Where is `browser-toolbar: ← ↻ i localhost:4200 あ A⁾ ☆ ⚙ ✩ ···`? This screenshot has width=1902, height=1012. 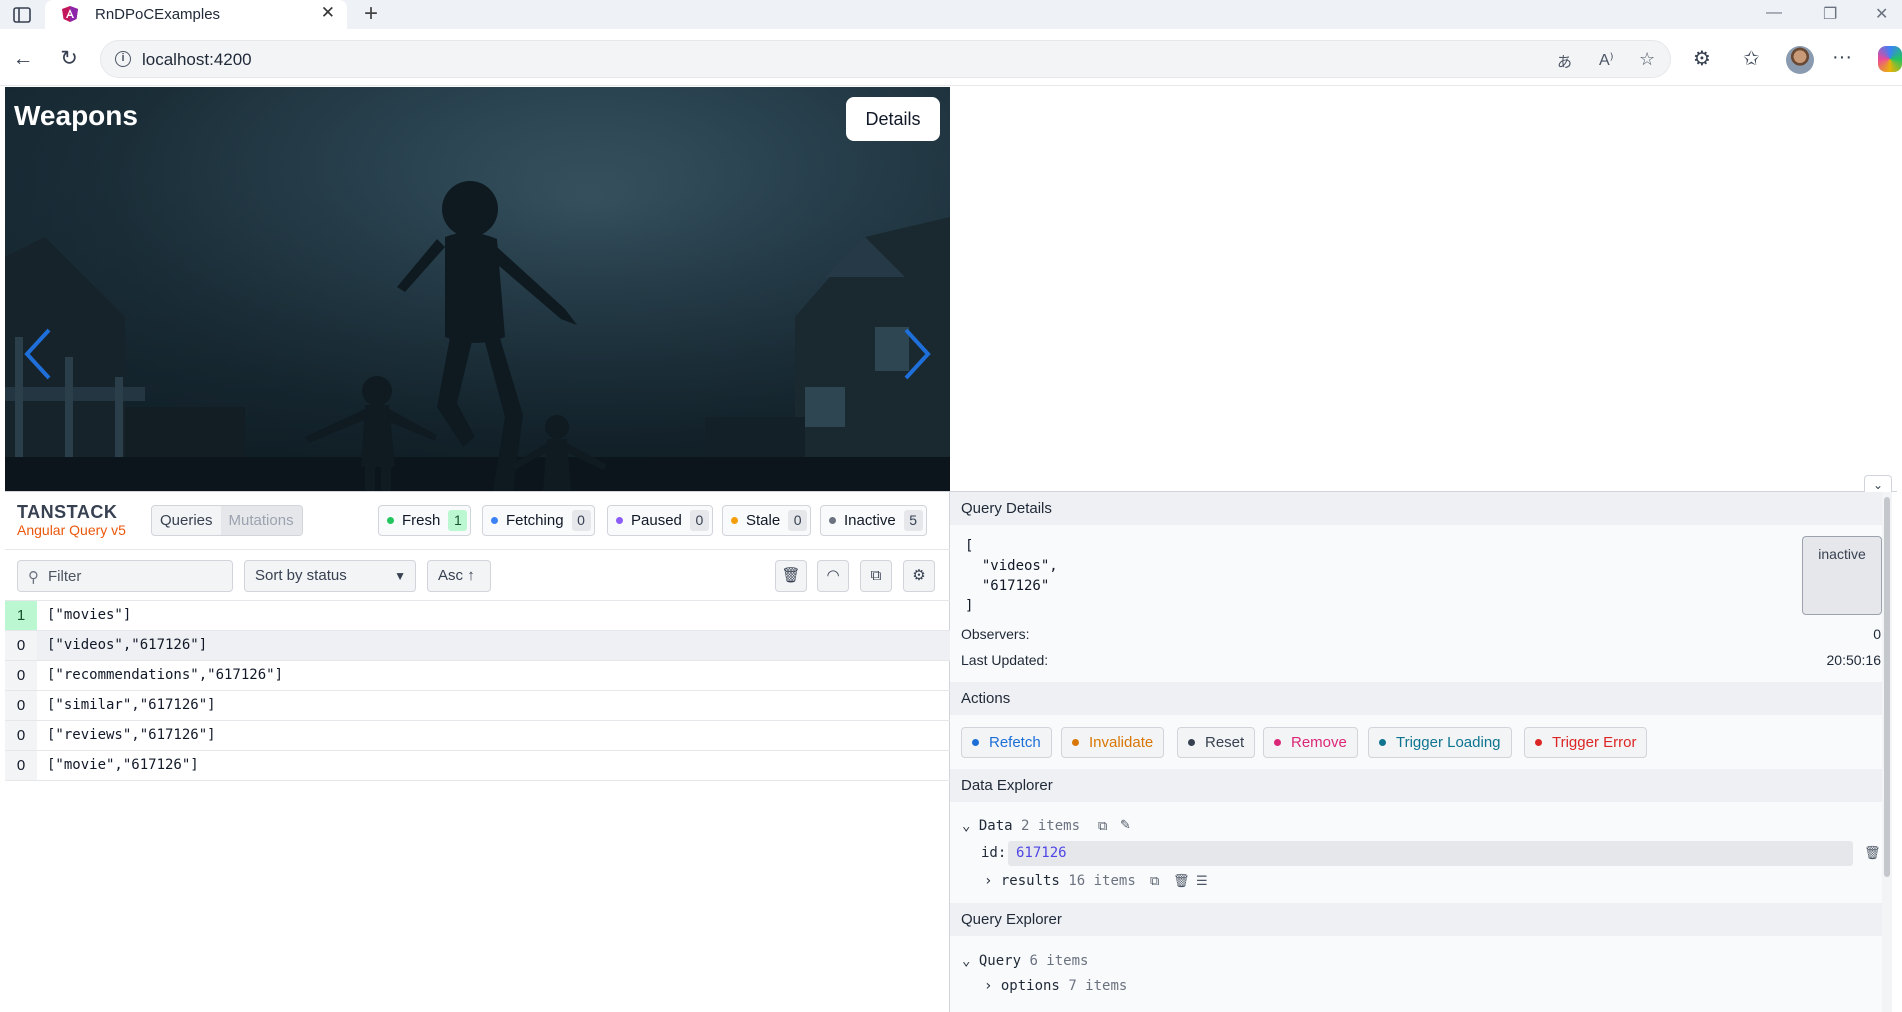 browser-toolbar: ← ↻ i localhost:4200 あ A⁾ ☆ ⚙ ✩ ··· is located at coordinates (951, 57).